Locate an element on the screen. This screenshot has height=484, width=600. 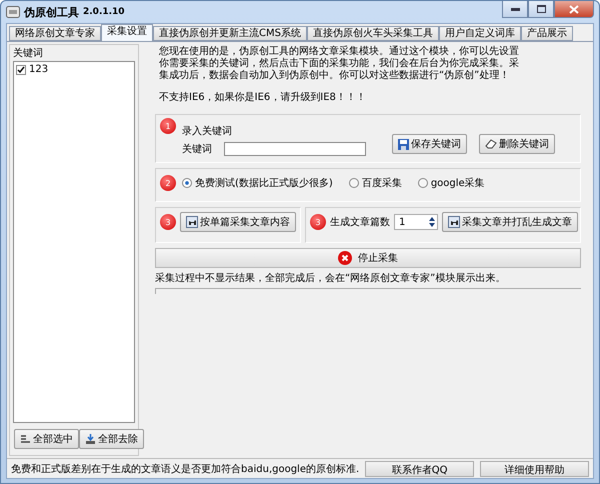
delete-button: 删除关键词 is located at coordinates (517, 144).